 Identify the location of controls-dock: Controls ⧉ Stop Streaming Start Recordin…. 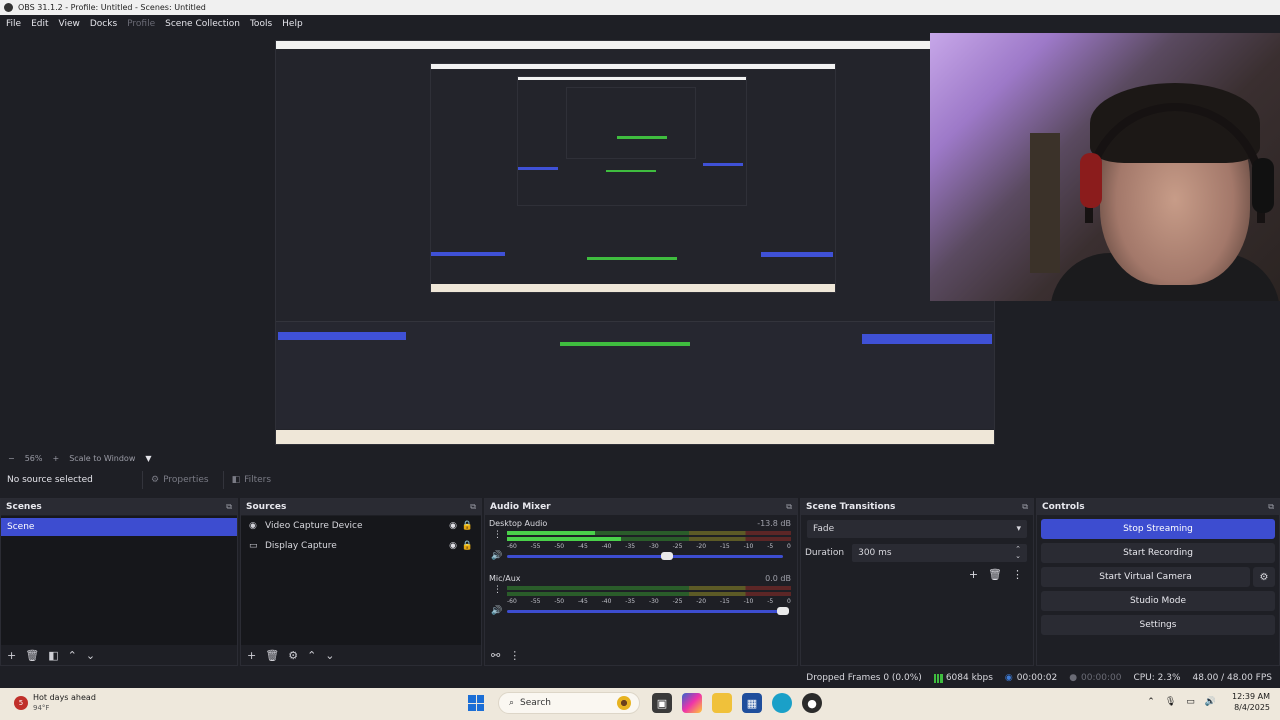
(1158, 582).